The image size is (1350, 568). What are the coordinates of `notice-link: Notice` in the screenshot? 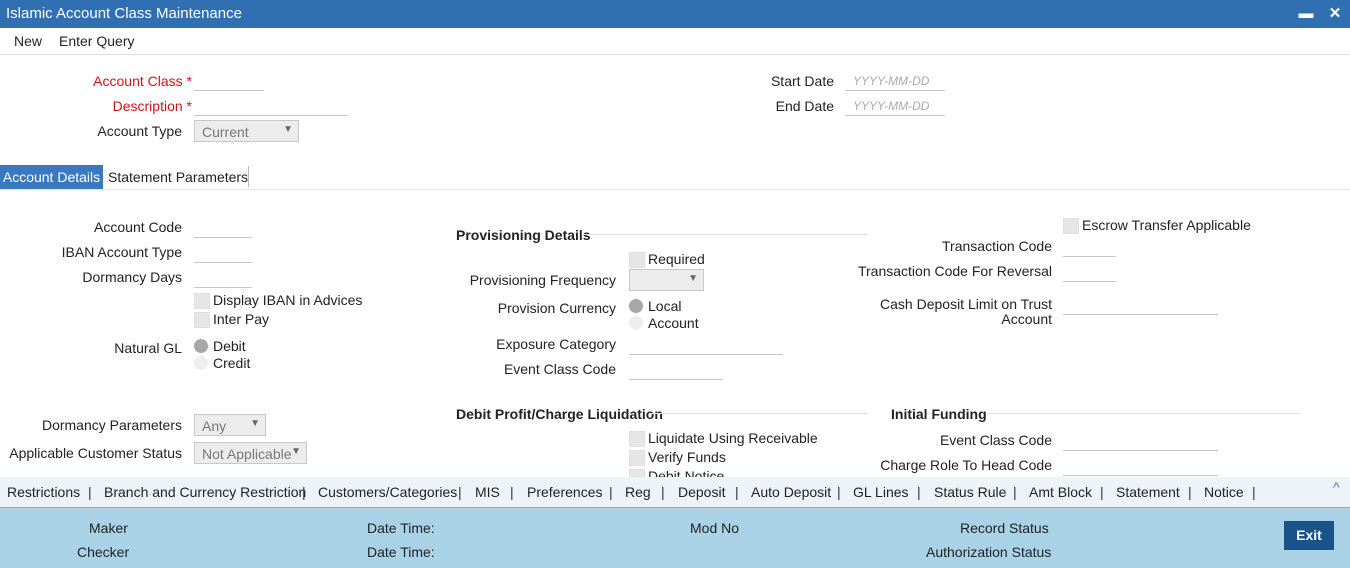 It's located at (1224, 492).